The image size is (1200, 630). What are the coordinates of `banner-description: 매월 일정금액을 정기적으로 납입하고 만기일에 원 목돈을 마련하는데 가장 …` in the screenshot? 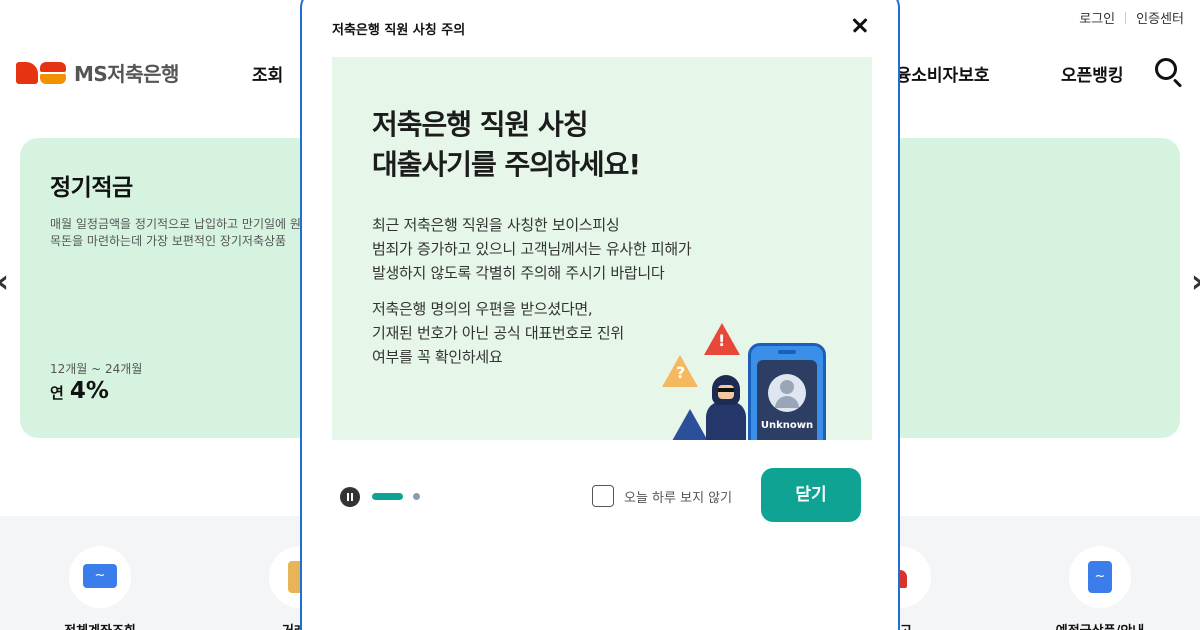 It's located at (175, 232).